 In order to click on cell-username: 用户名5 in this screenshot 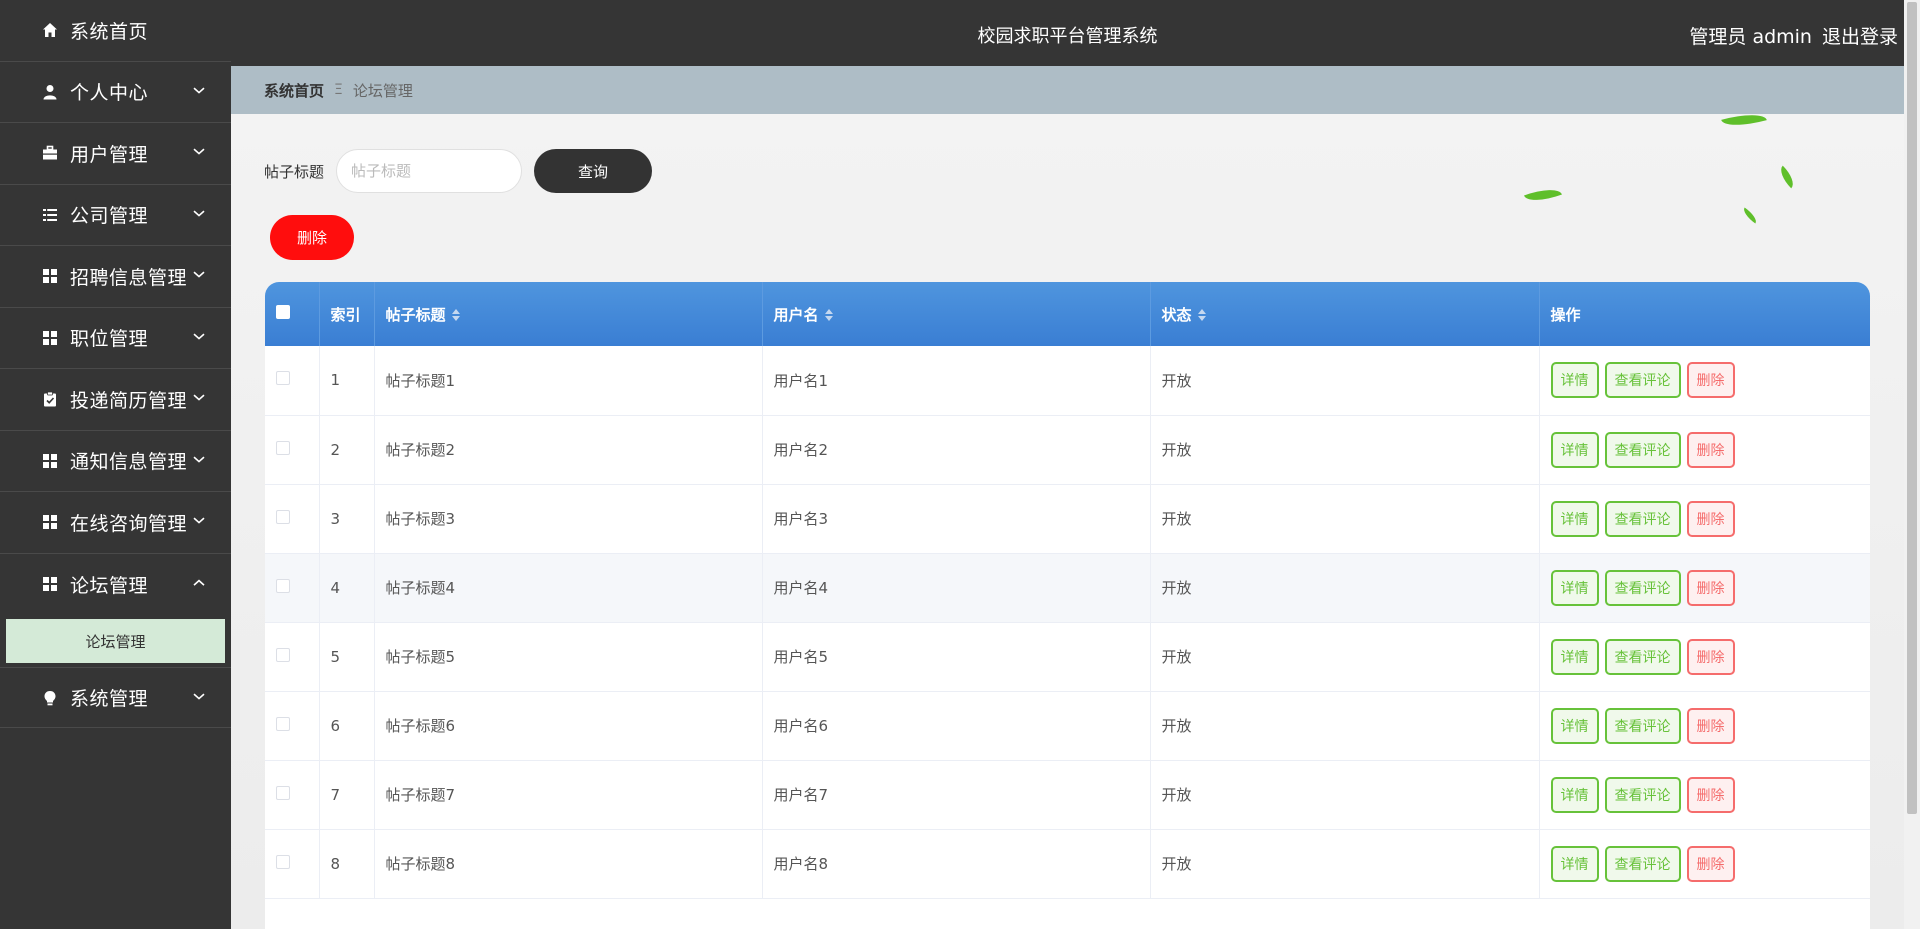, I will do `click(956, 656)`.